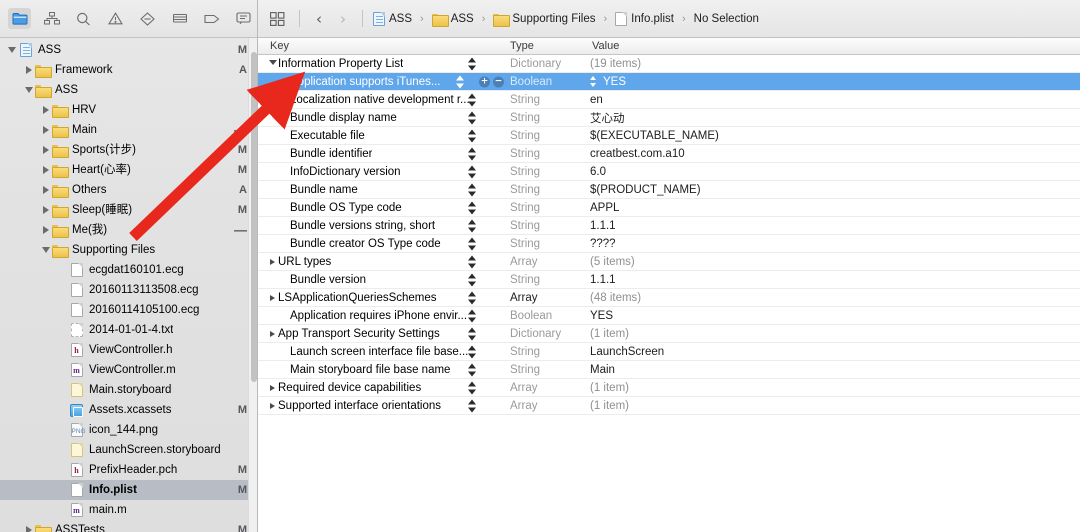  Describe the element at coordinates (384, 117) in the screenshot. I see `property-key-cell: Bundle display name` at that location.